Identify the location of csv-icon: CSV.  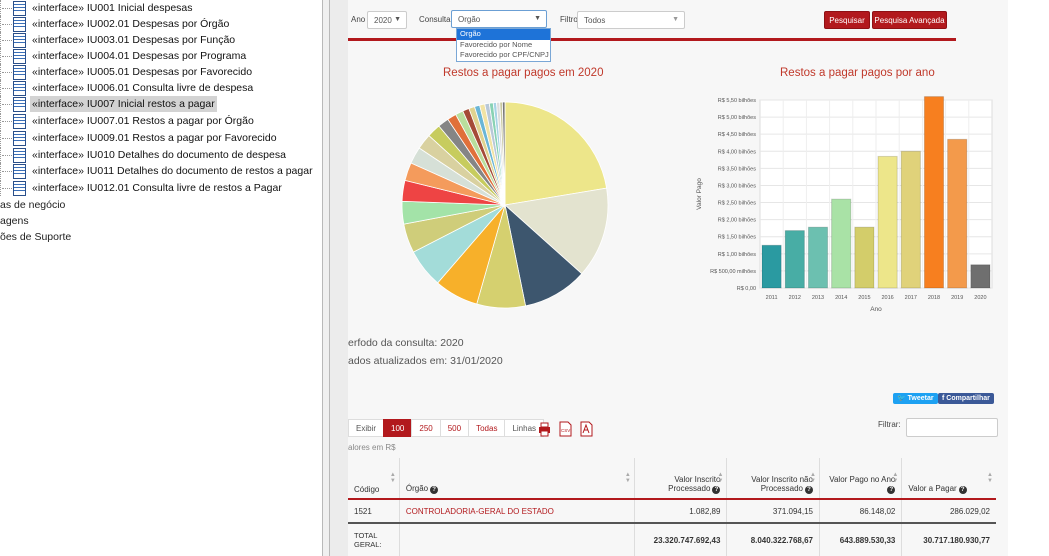
(565, 429).